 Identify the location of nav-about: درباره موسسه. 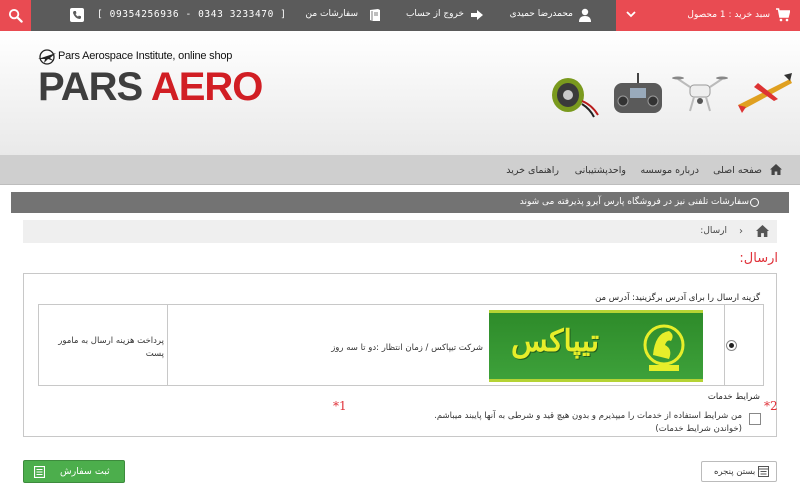
(670, 170).